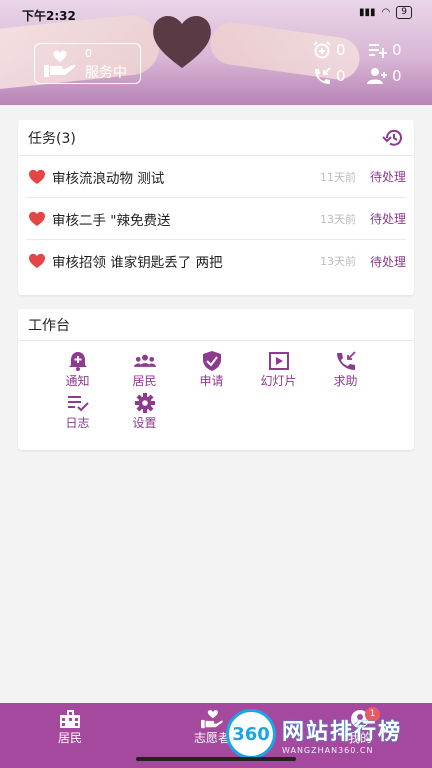 Image resolution: width=432 pixels, height=768 pixels. I want to click on shield-check-icon, so click(211, 361).